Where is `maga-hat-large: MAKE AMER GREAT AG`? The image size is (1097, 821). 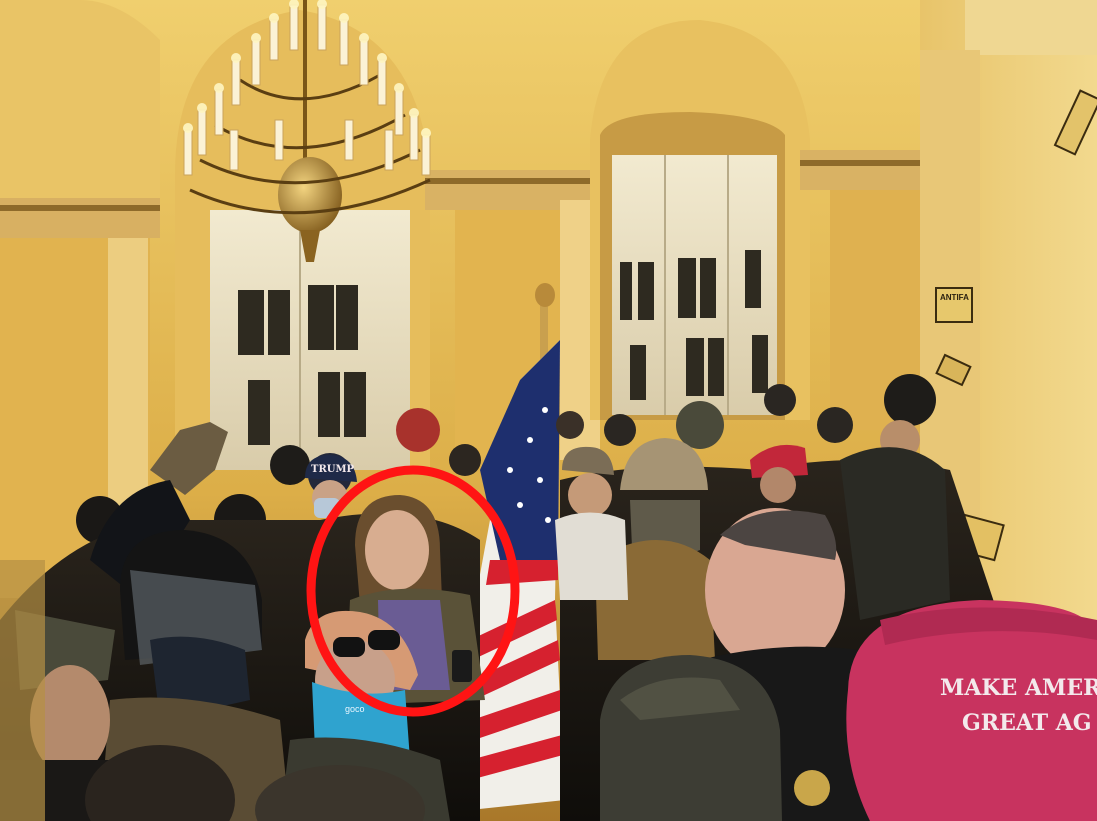 maga-hat-large: MAKE AMER GREAT AG is located at coordinates (971, 710).